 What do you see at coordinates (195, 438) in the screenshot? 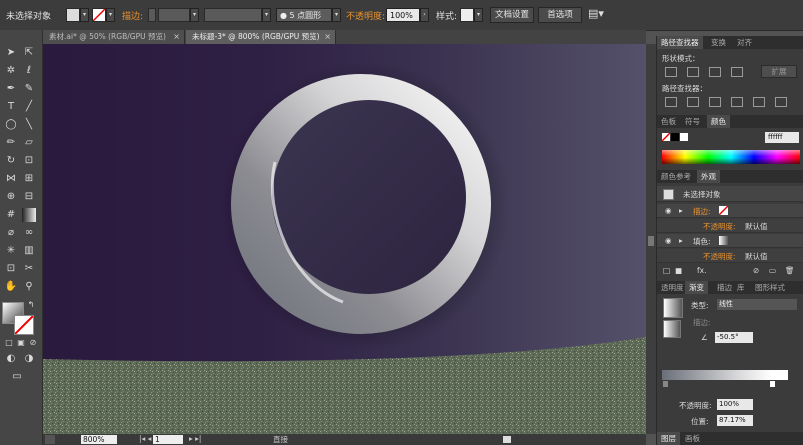
I see `next-artboard-icon: ▸ ▸|` at bounding box center [195, 438].